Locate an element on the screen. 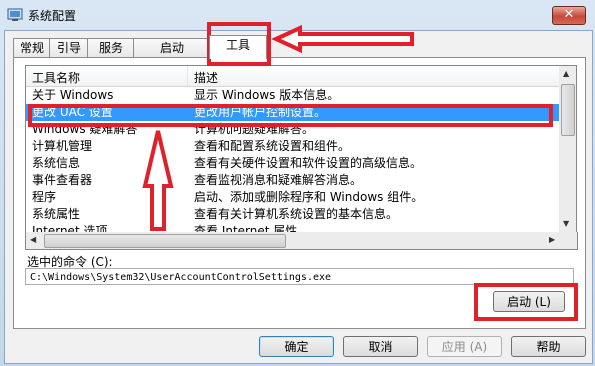 The height and width of the screenshot is (366, 595). tab-tools: 工具 is located at coordinates (238, 47).